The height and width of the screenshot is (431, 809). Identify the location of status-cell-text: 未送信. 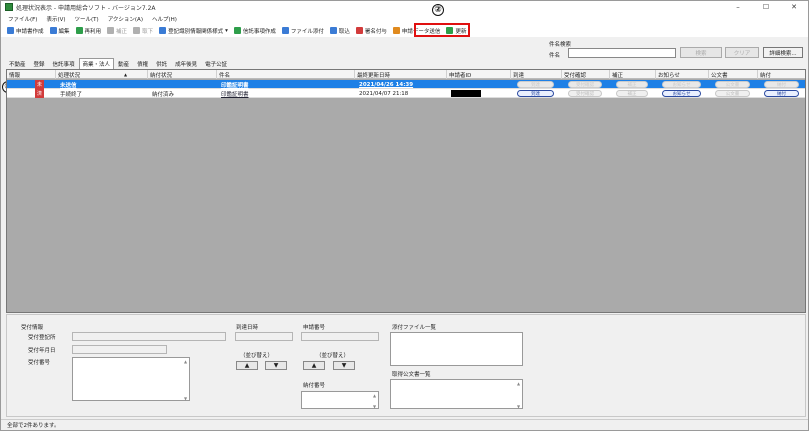
(68, 85).